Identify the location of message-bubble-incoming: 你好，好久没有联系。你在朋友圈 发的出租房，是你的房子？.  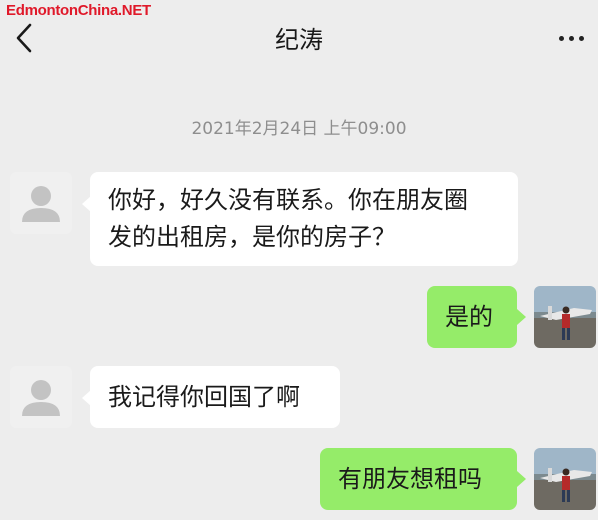
(304, 219).